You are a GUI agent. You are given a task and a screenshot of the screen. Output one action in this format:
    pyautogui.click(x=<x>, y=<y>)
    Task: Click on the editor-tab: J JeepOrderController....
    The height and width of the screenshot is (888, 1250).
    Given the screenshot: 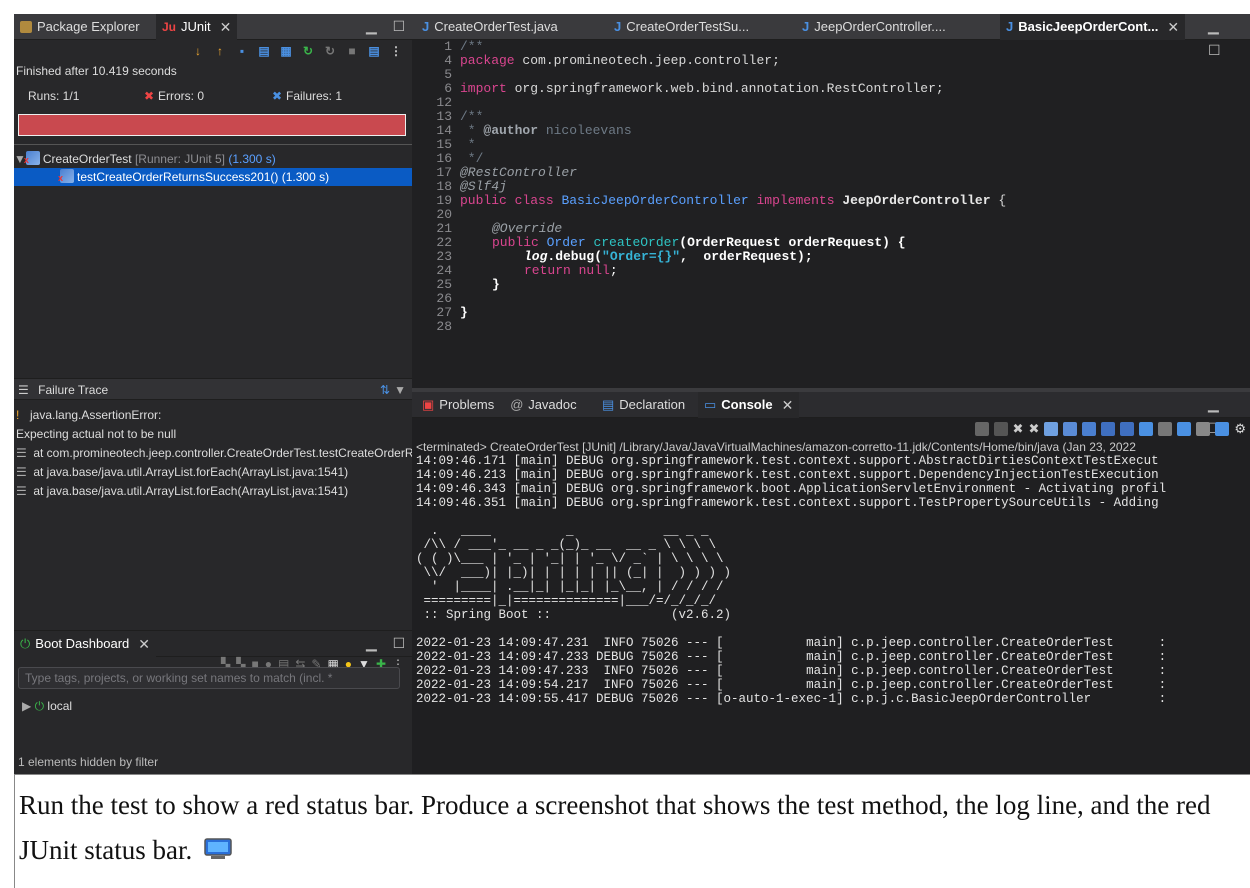 What is the action you would take?
    pyautogui.click(x=874, y=27)
    